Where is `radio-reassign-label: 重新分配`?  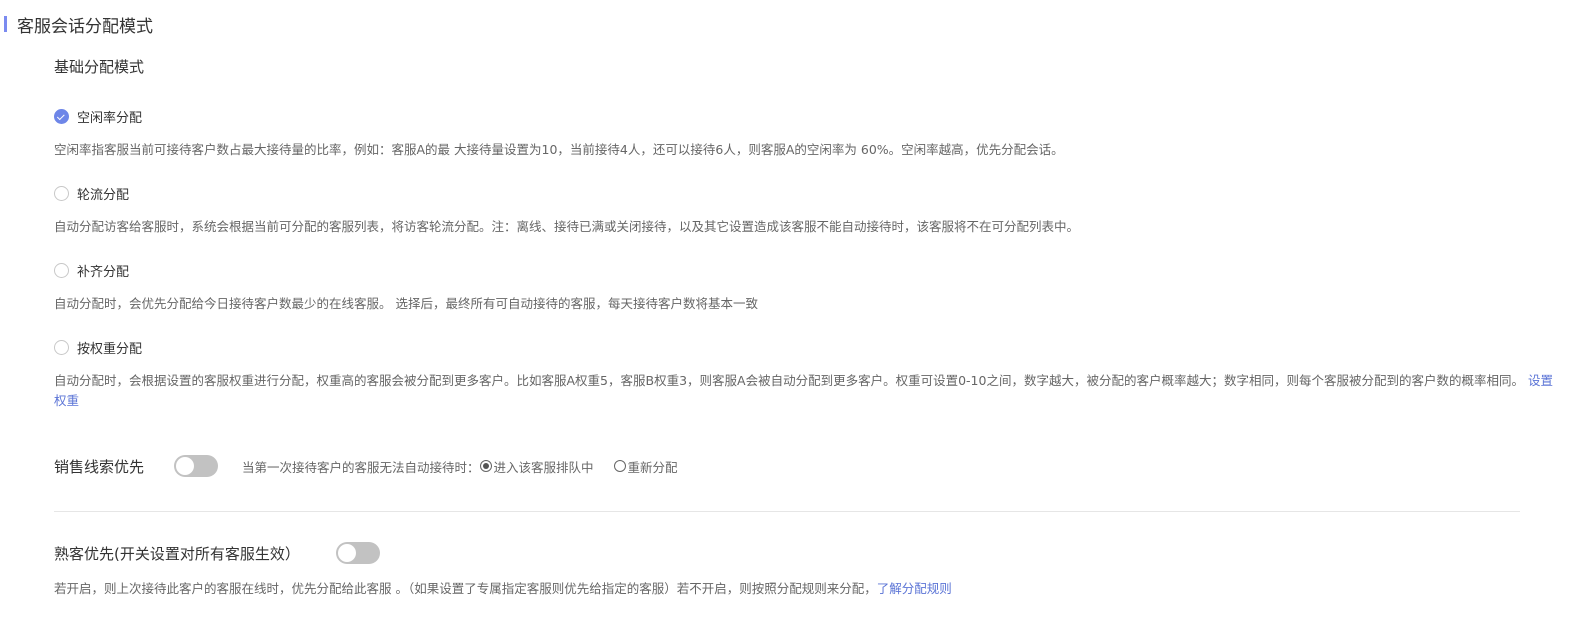 radio-reassign-label: 重新分配 is located at coordinates (652, 467).